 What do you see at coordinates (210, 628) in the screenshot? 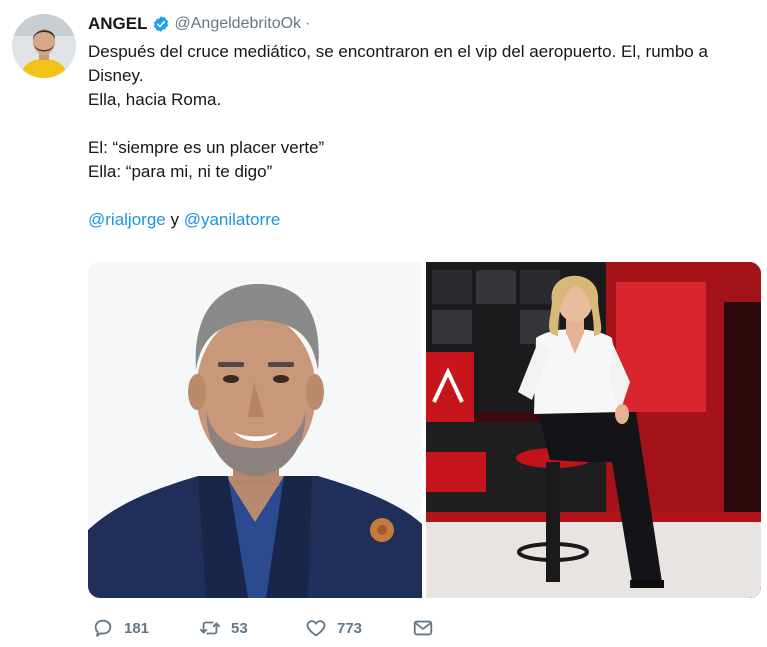
I see `retweet-icon` at bounding box center [210, 628].